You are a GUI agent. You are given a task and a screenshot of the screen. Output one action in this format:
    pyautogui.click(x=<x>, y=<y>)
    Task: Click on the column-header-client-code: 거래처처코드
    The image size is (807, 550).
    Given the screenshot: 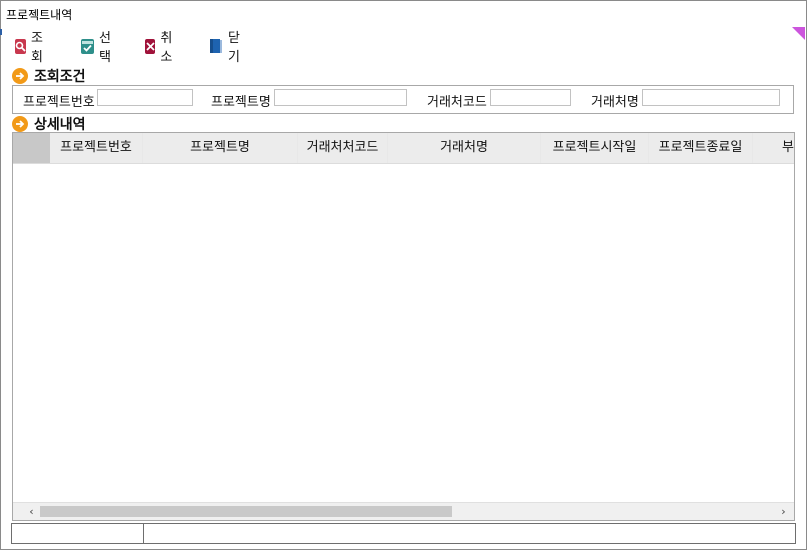 What is the action you would take?
    pyautogui.click(x=343, y=148)
    